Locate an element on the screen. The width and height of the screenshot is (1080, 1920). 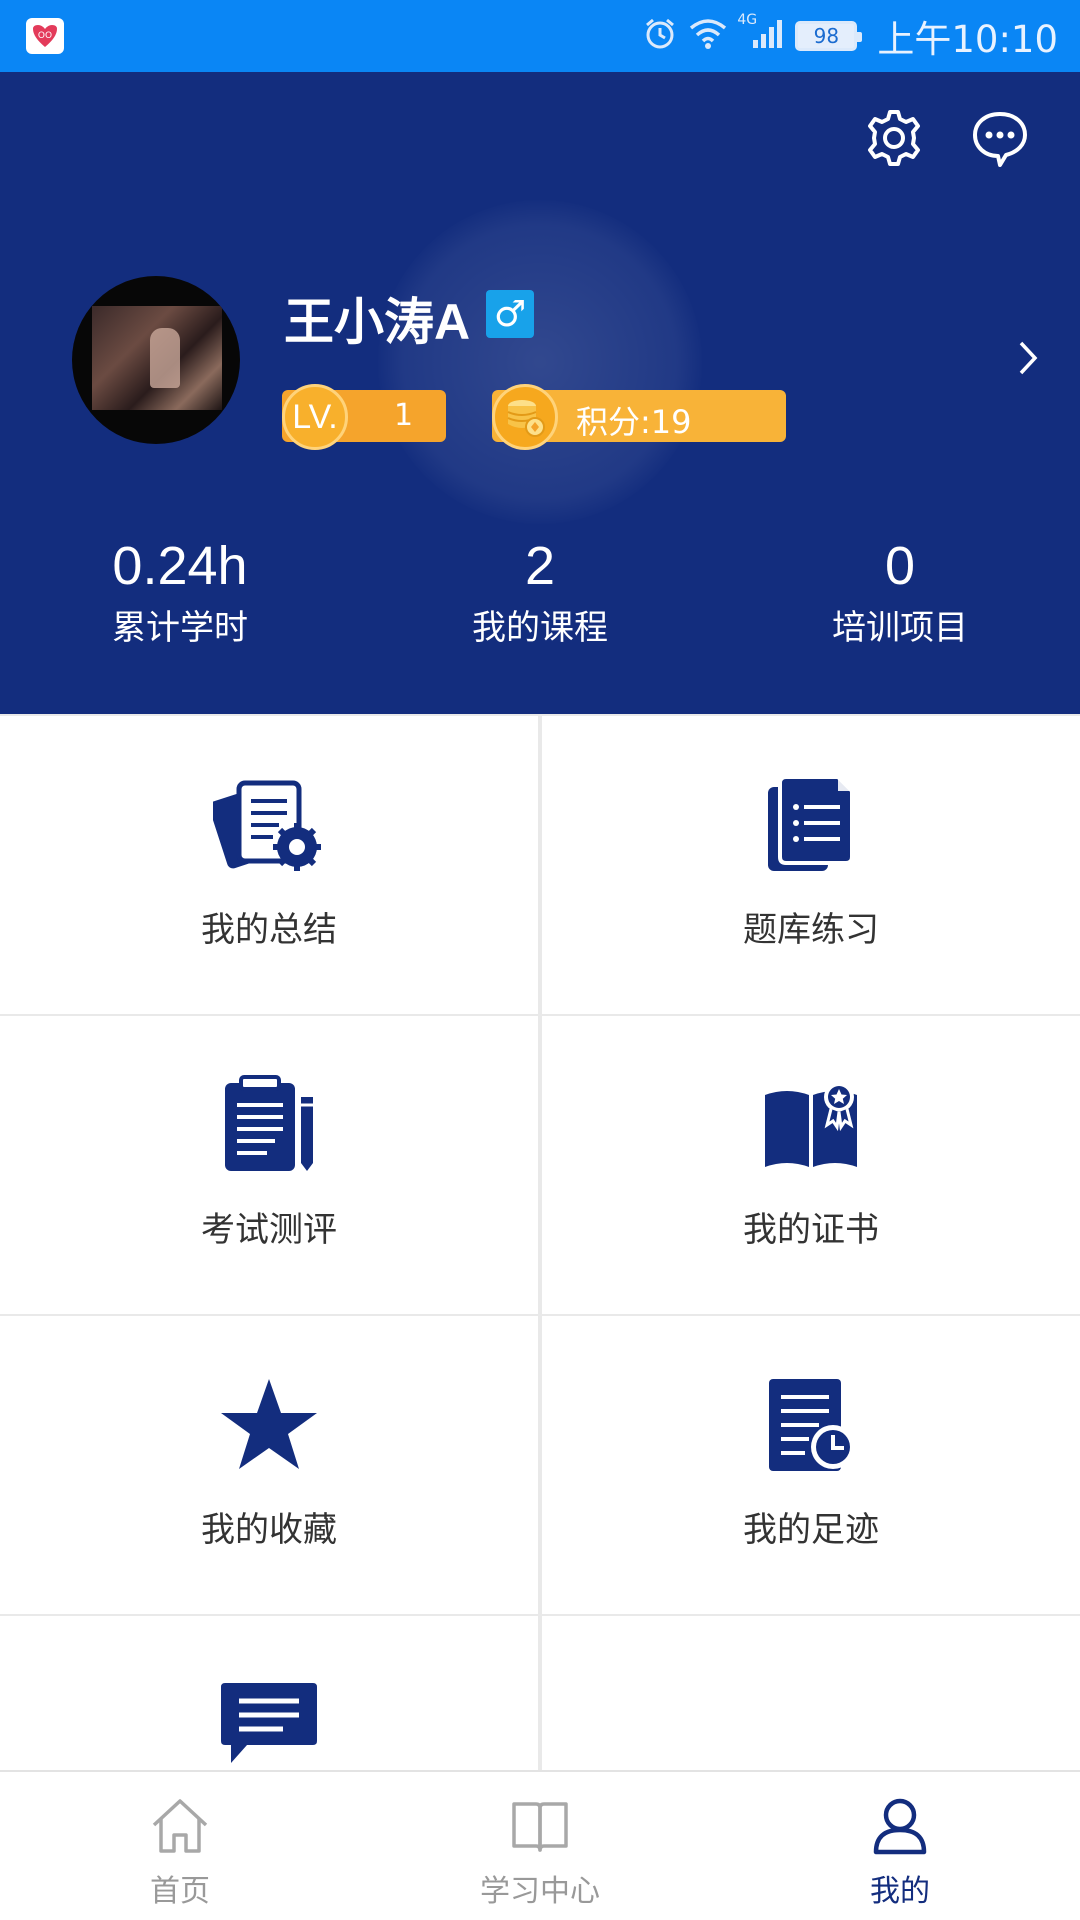
user-name: 王小涛A is located at coordinates (377, 322).